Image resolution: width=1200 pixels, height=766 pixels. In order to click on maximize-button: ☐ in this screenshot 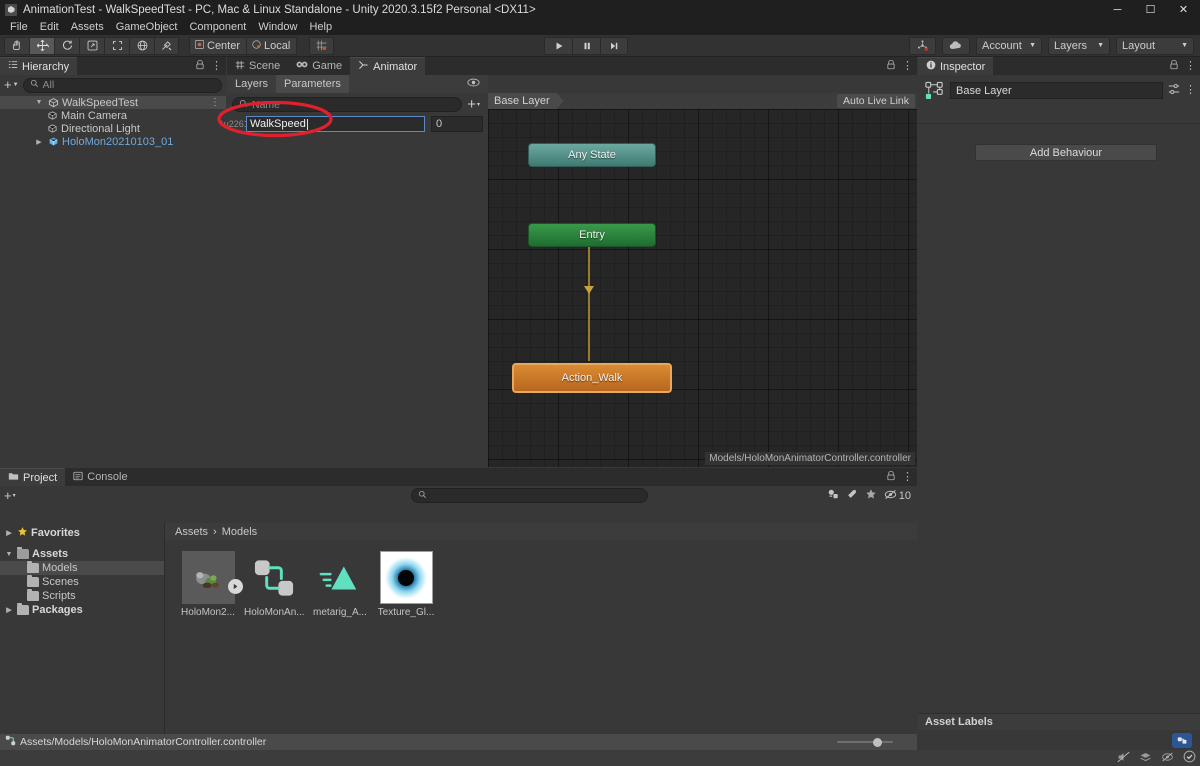, I will do `click(1150, 9)`.